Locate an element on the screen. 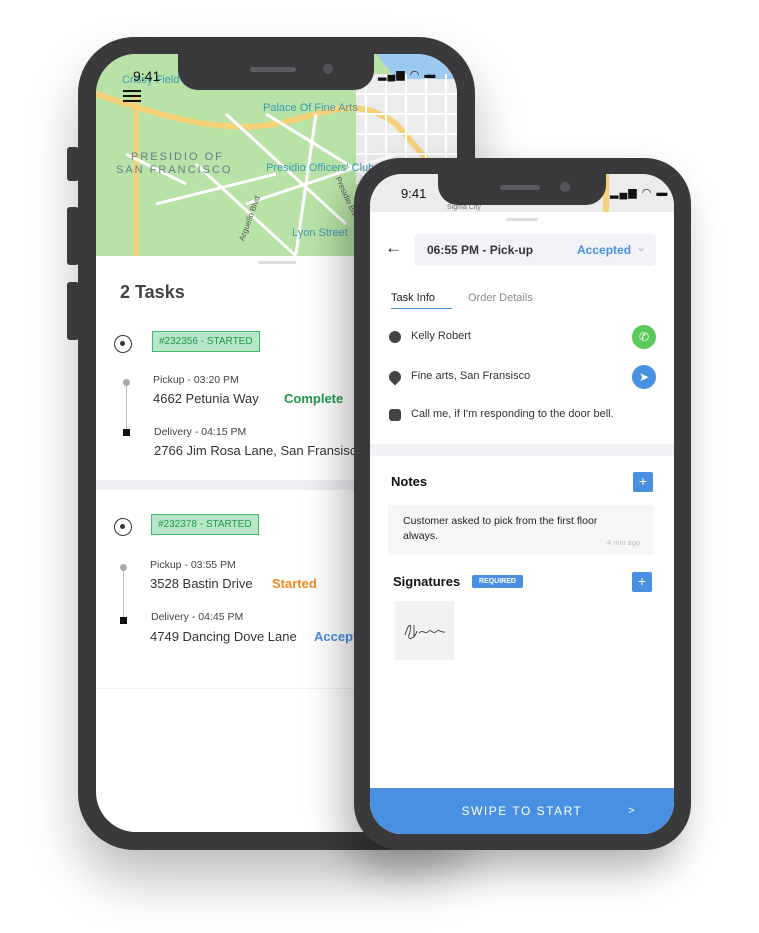 The image size is (759, 933). mute-switch is located at coordinates (73, 164).